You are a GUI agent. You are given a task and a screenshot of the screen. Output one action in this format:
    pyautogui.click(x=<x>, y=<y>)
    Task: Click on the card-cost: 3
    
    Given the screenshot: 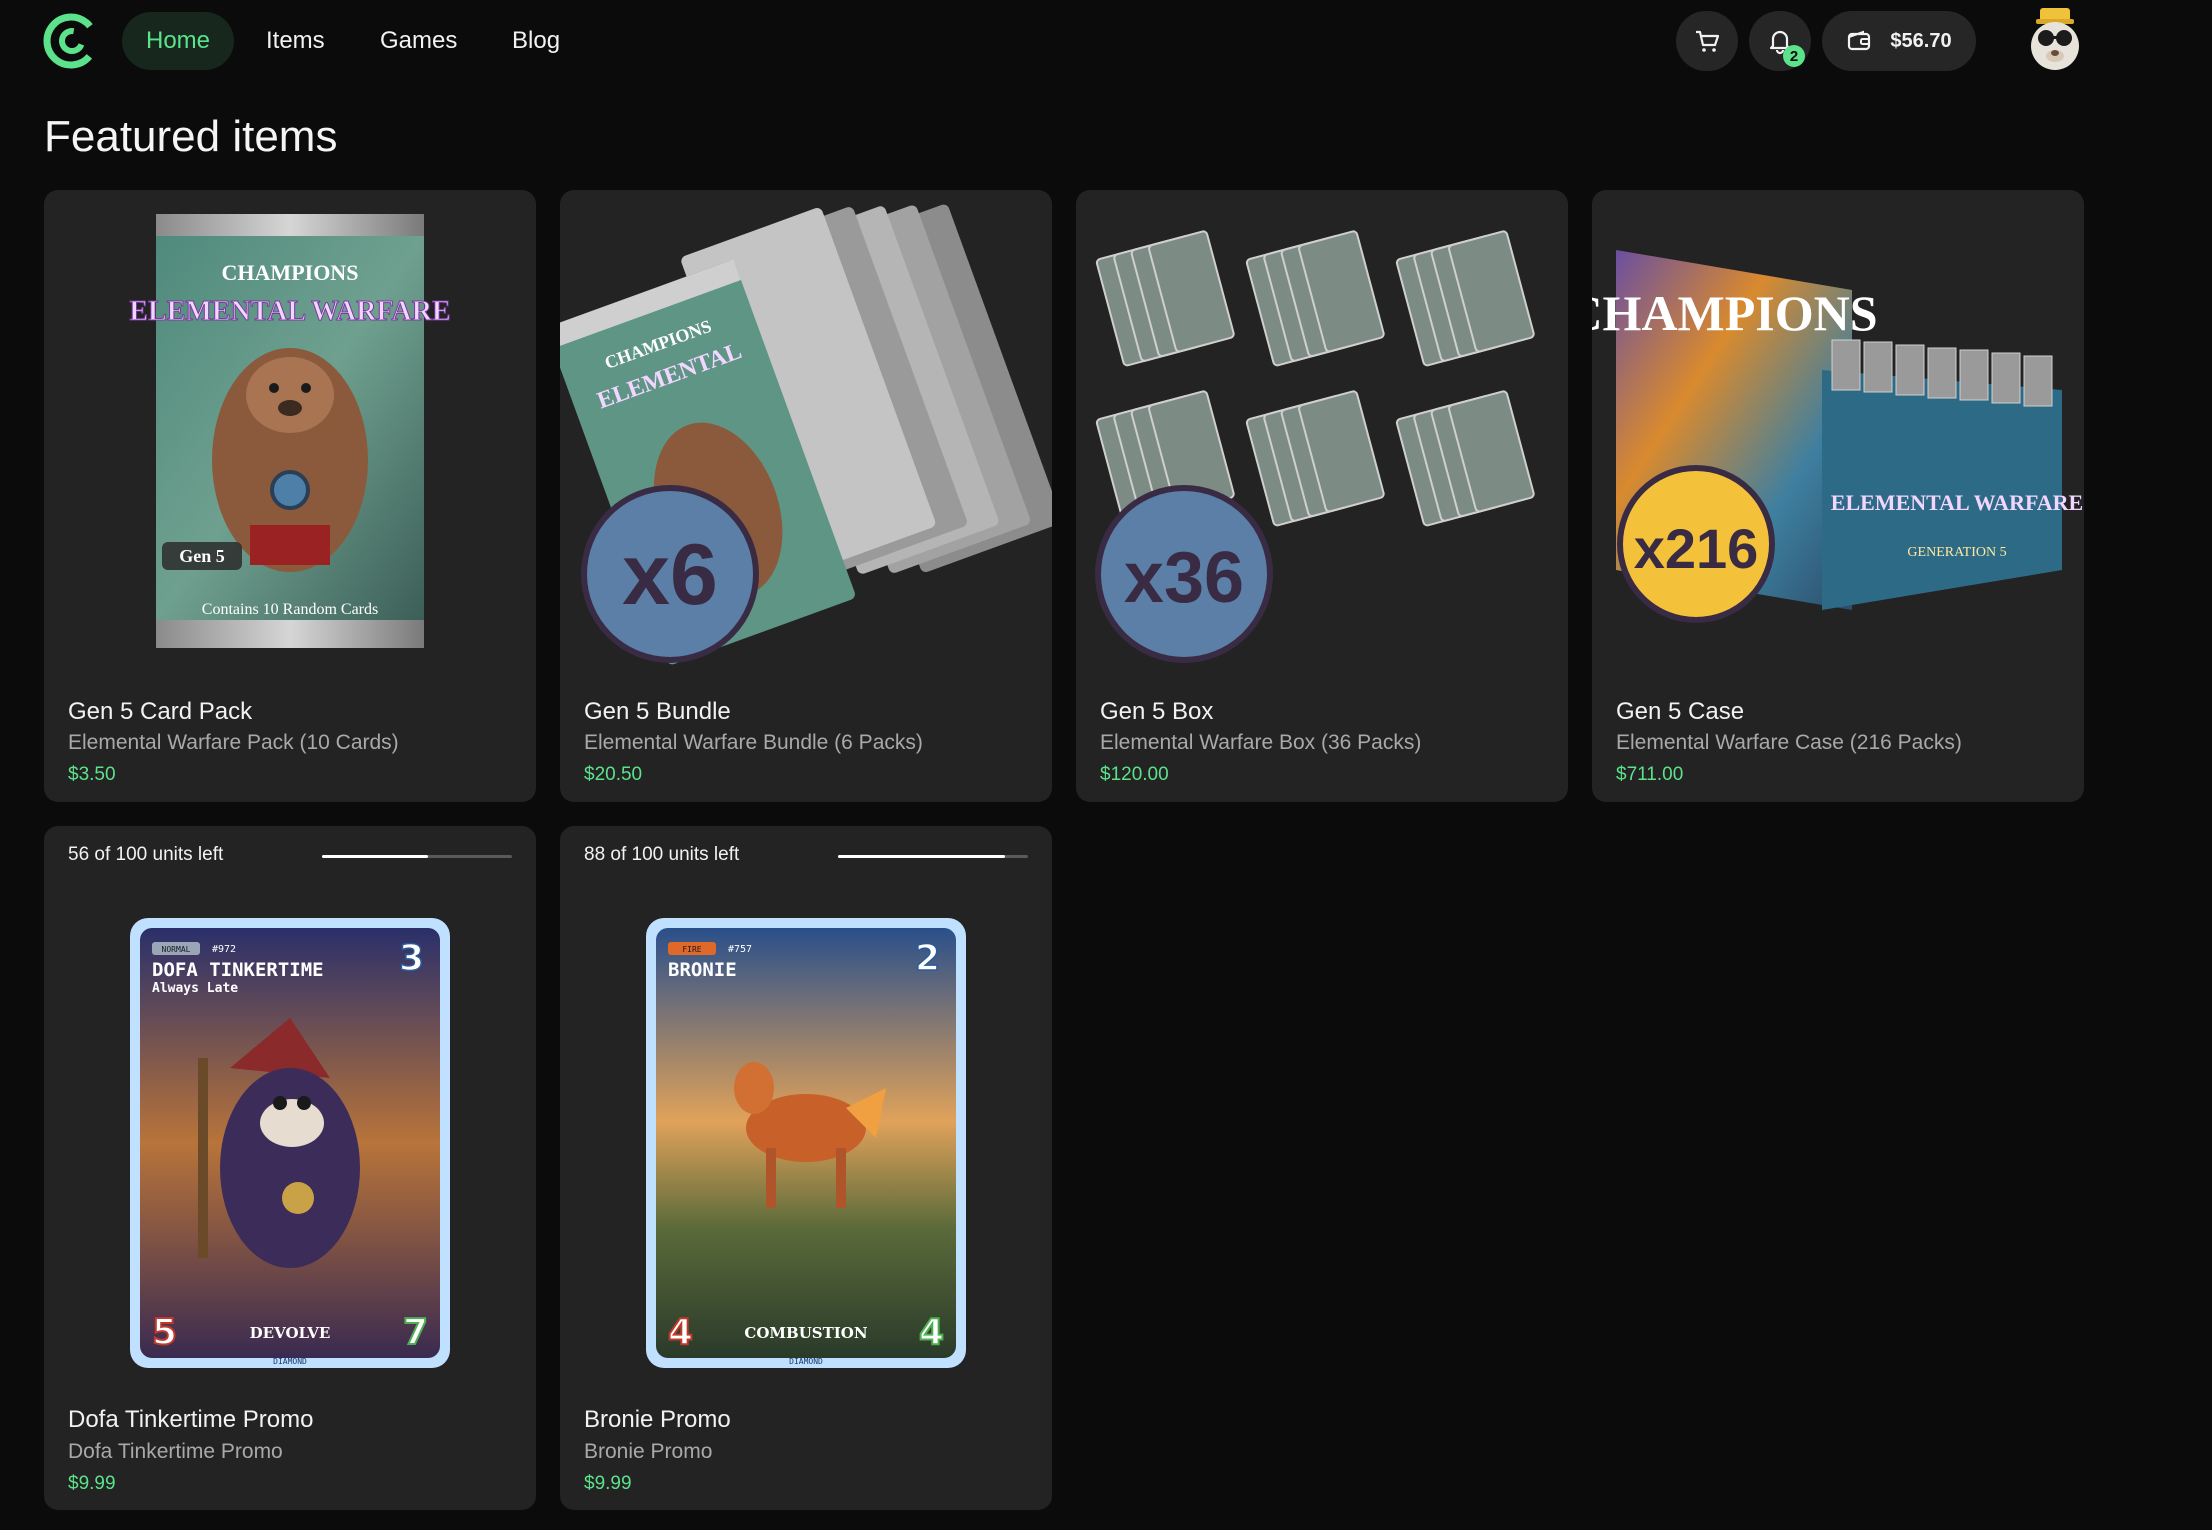 What is the action you would take?
    pyautogui.click(x=411, y=958)
    